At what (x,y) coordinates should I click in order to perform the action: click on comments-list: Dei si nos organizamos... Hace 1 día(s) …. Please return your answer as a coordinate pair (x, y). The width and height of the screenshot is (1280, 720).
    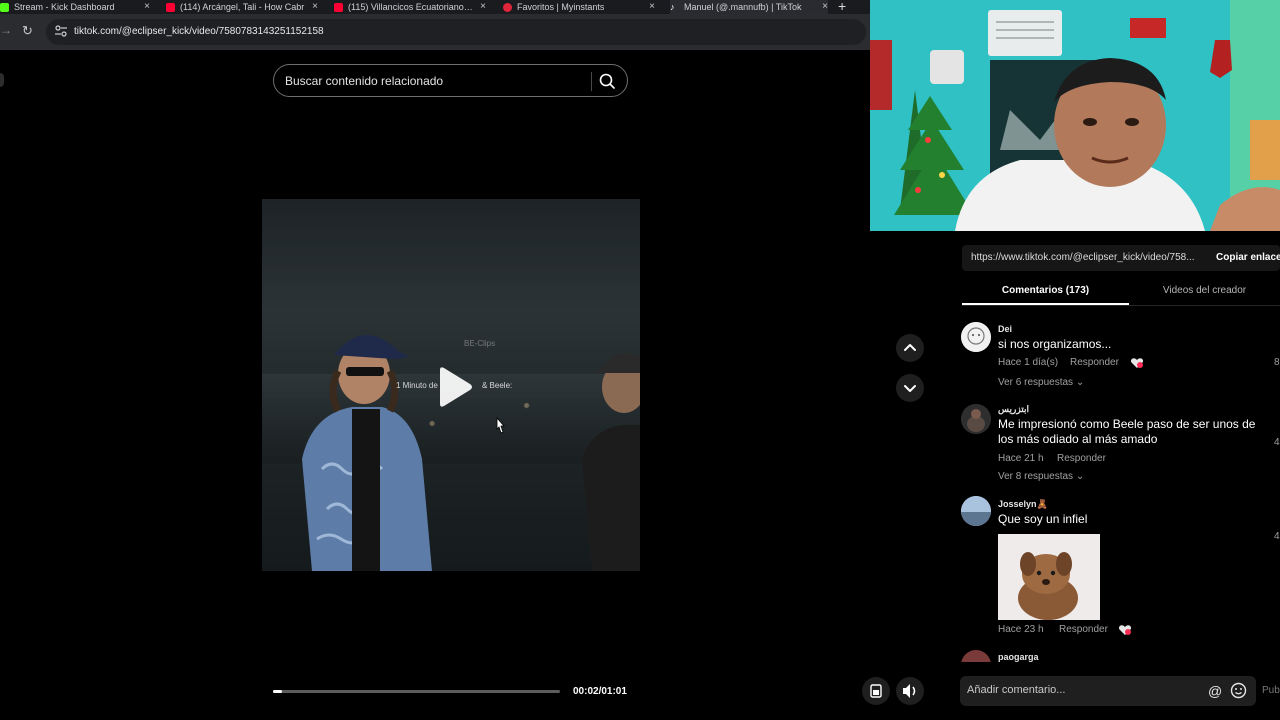
    Looking at the image, I should click on (1120, 490).